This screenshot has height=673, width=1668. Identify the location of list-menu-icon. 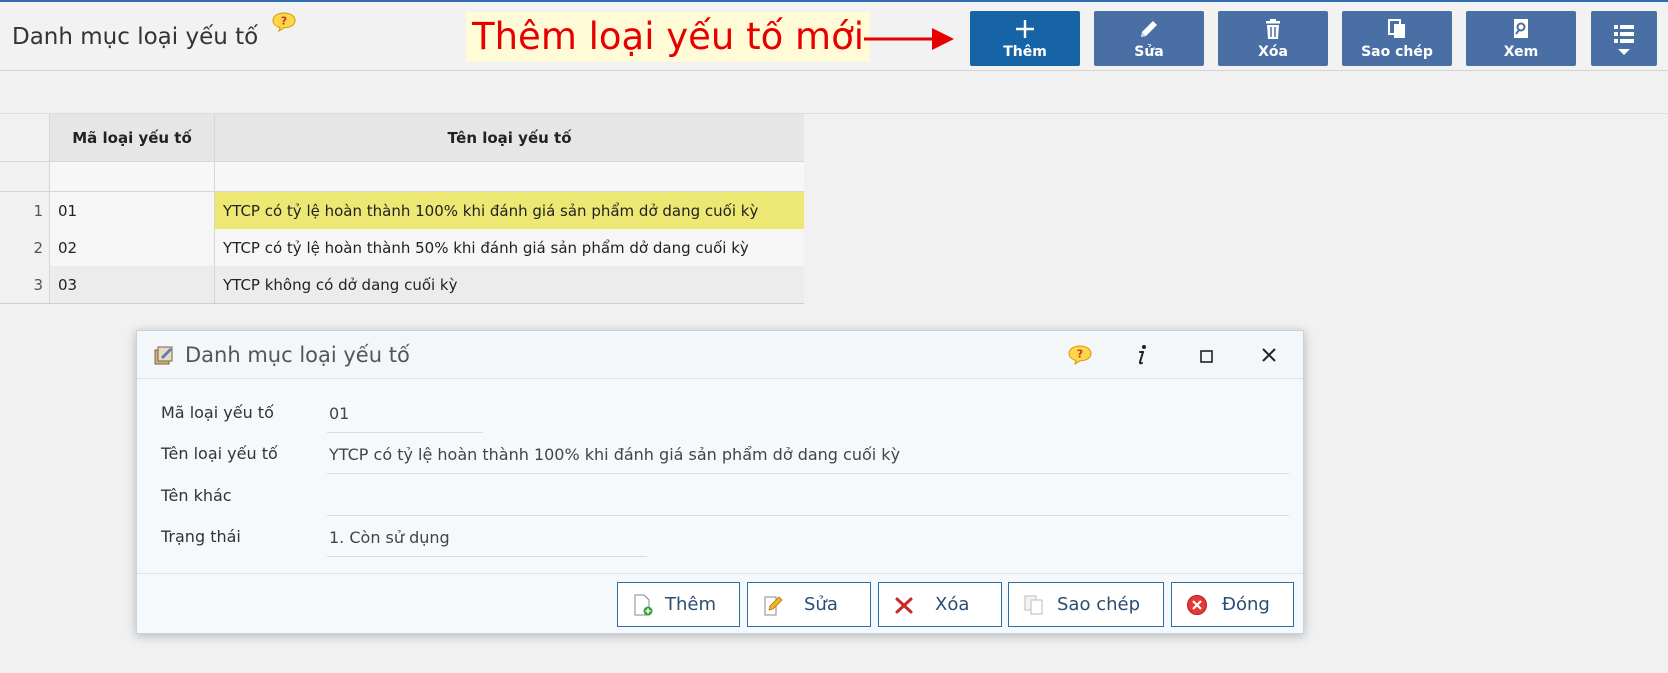
(1624, 34).